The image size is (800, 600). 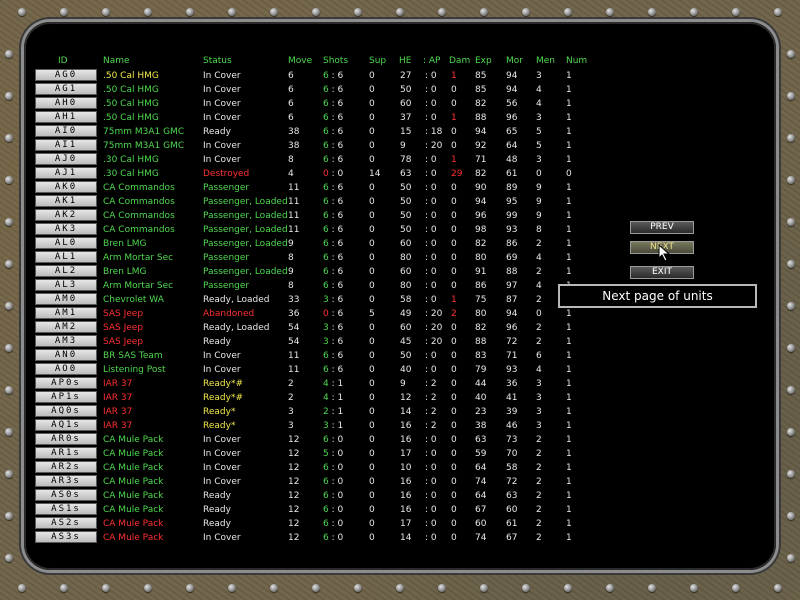 I want to click on unit-id-button: AP0s, so click(x=66, y=383).